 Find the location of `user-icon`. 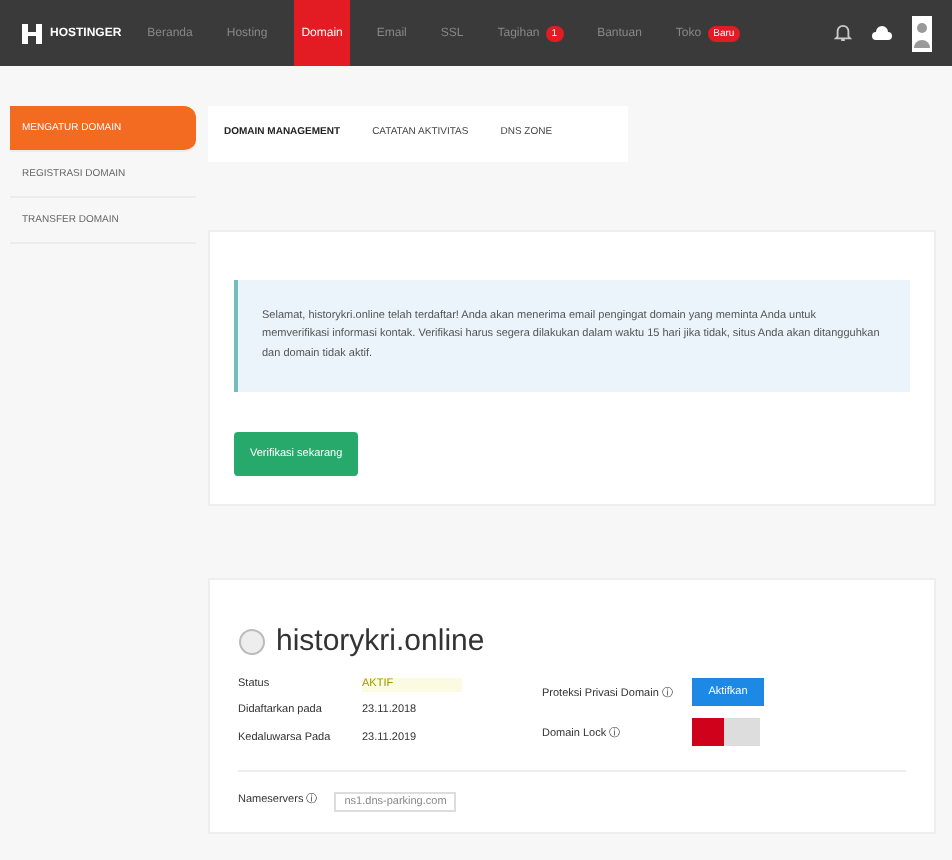

user-icon is located at coordinates (922, 33).